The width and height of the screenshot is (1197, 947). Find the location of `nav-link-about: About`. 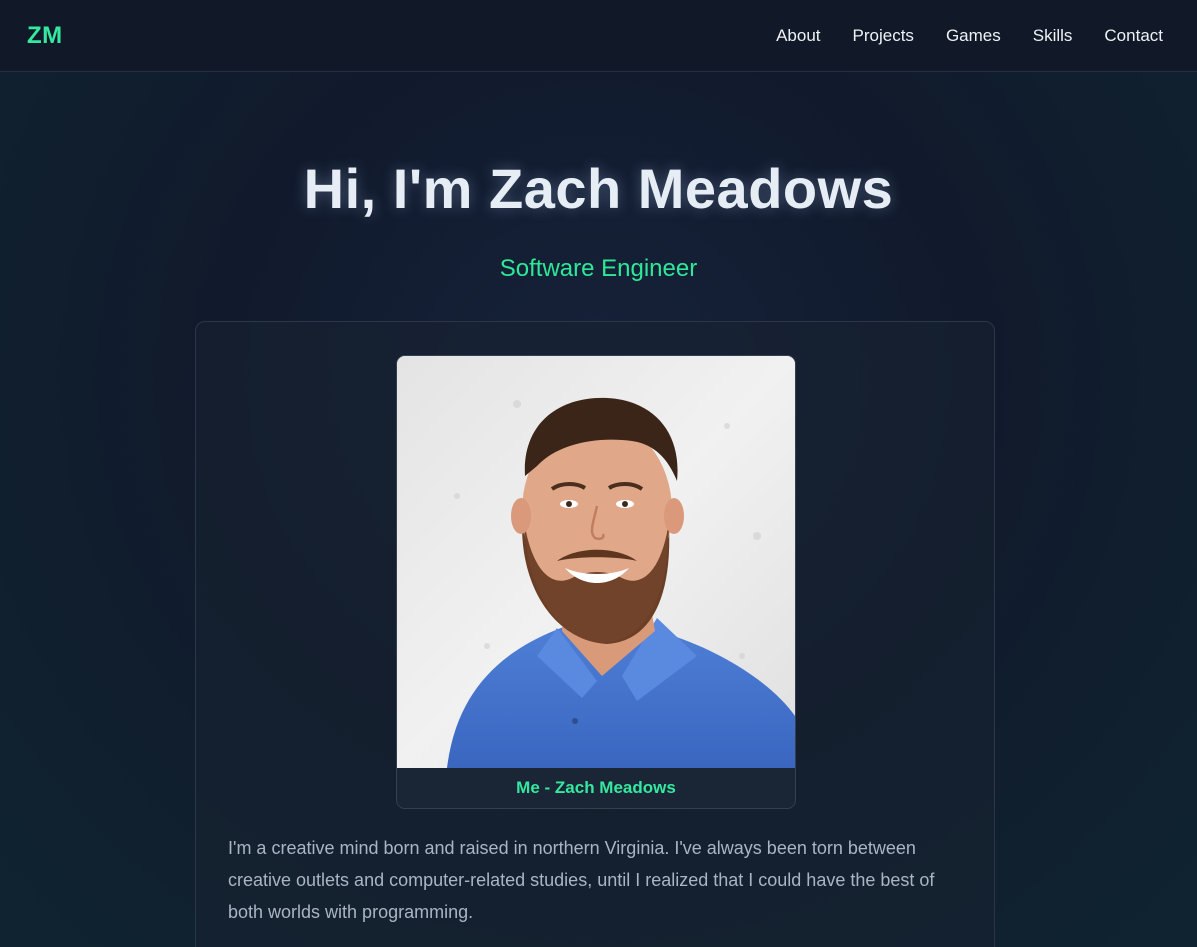

nav-link-about: About is located at coordinates (798, 36).